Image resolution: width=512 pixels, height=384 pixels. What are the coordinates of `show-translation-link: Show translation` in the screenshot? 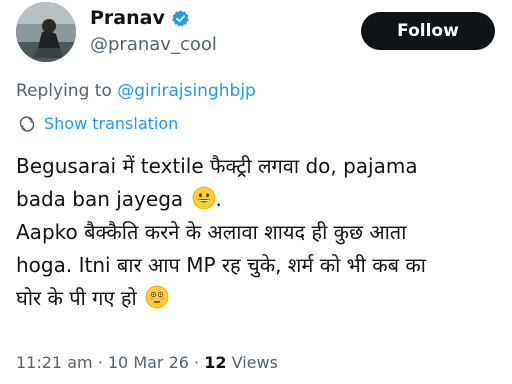 It's located at (98, 124).